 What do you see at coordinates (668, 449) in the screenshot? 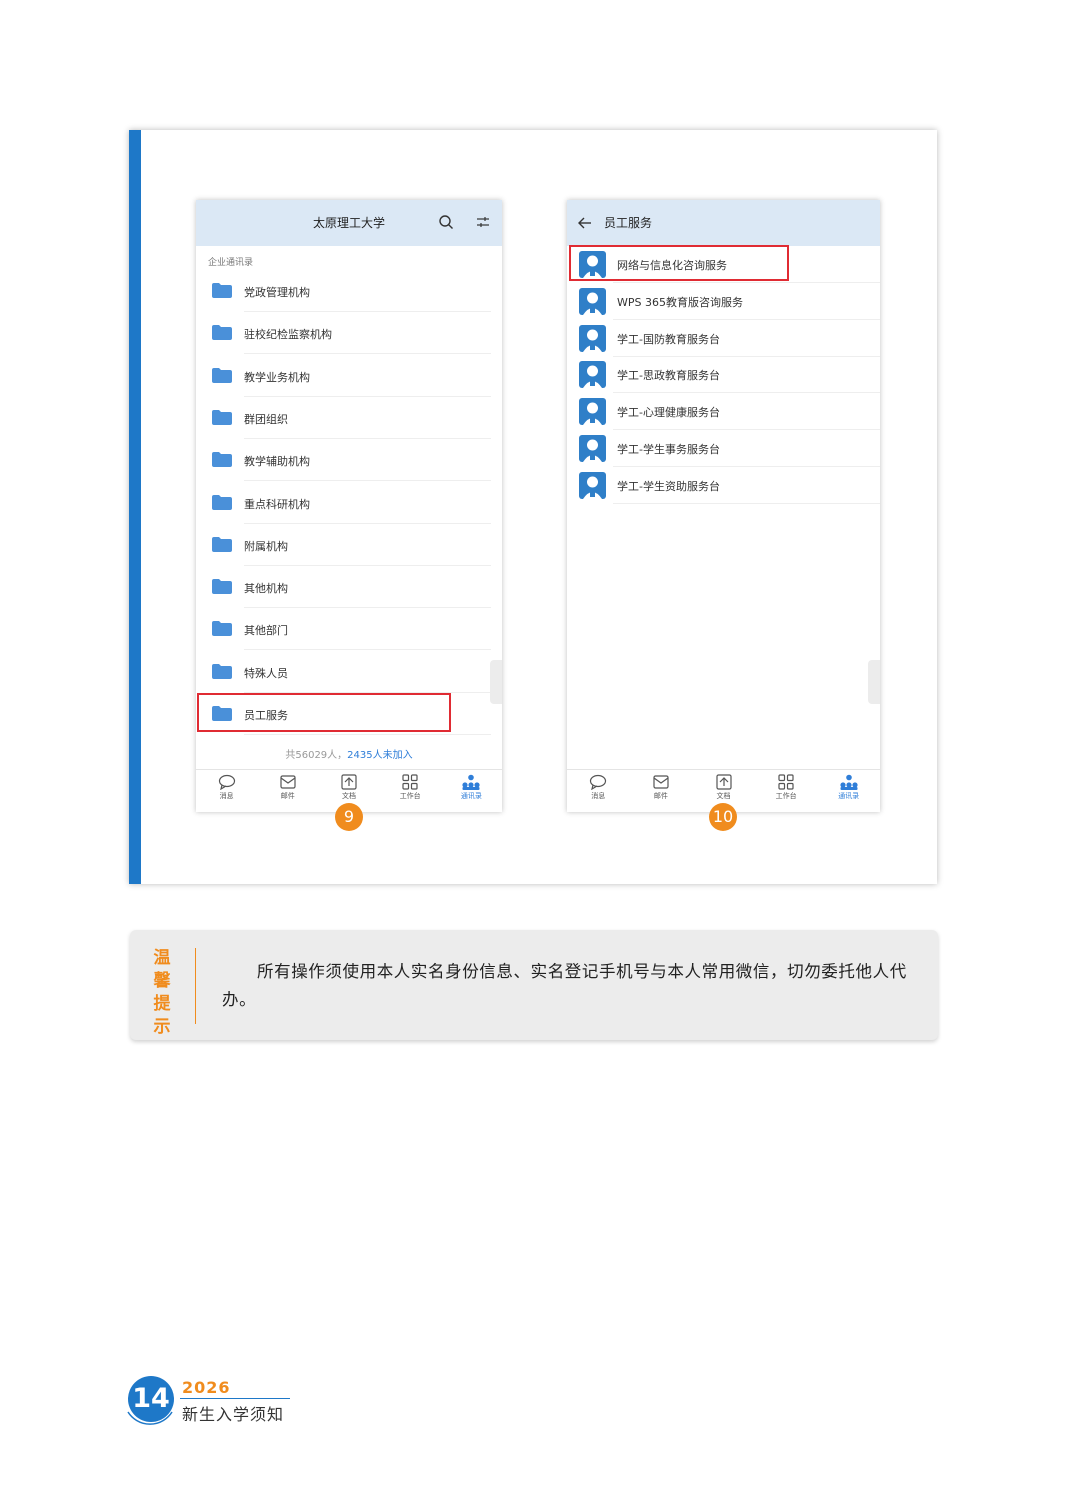
I see `contact-label: 学工-学生事务服务台` at bounding box center [668, 449].